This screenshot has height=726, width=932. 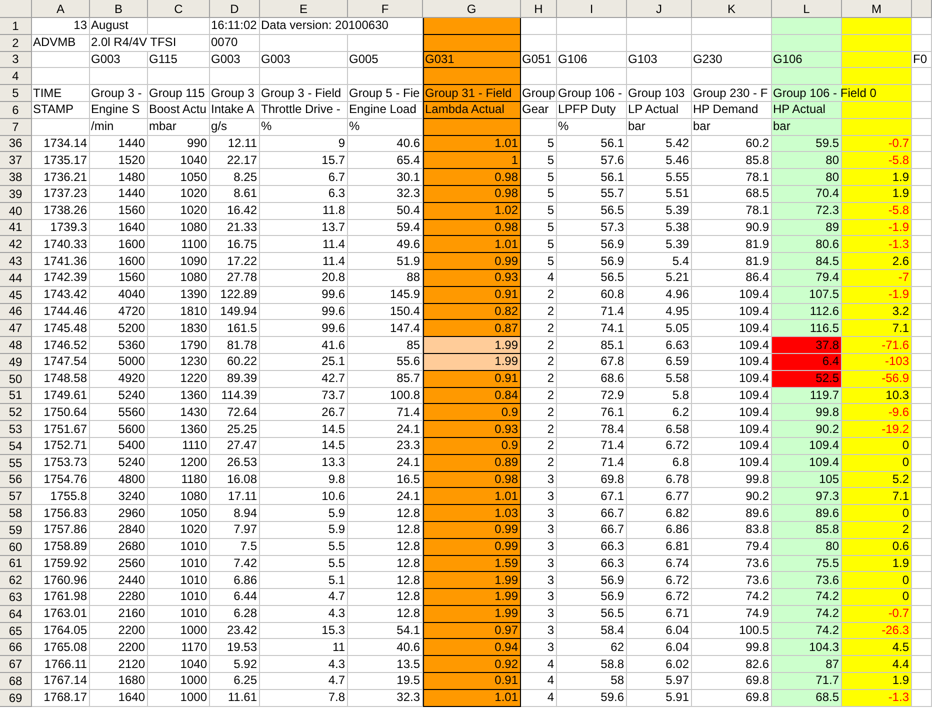 I want to click on column-header: J, so click(x=659, y=9).